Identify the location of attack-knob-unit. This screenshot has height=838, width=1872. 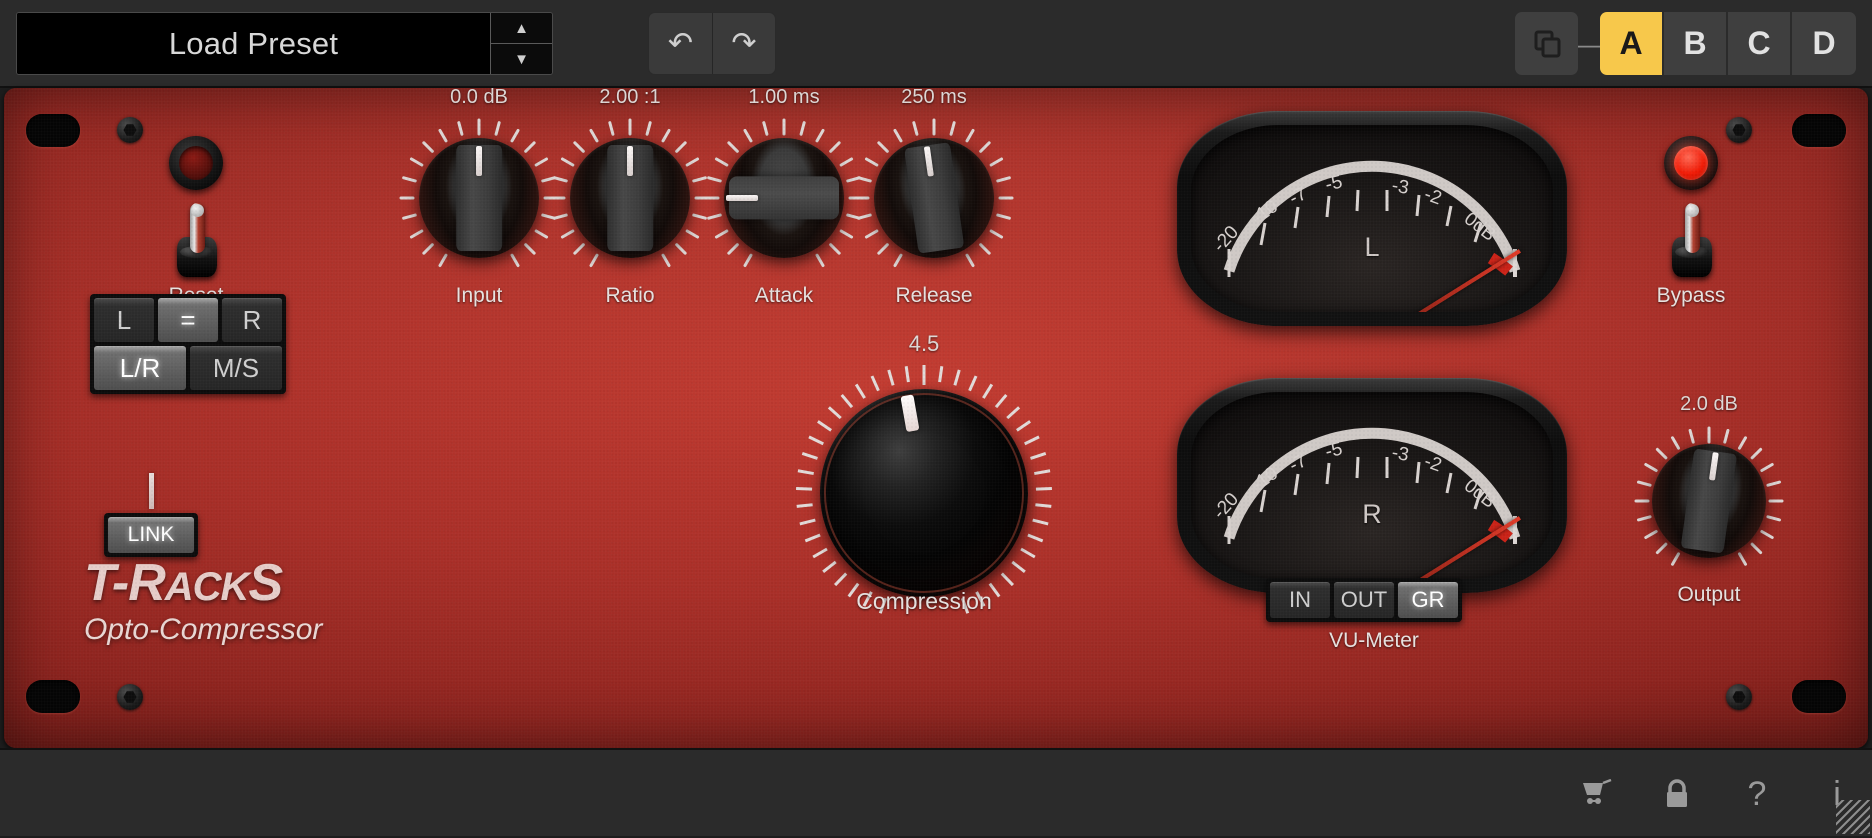
(784, 198).